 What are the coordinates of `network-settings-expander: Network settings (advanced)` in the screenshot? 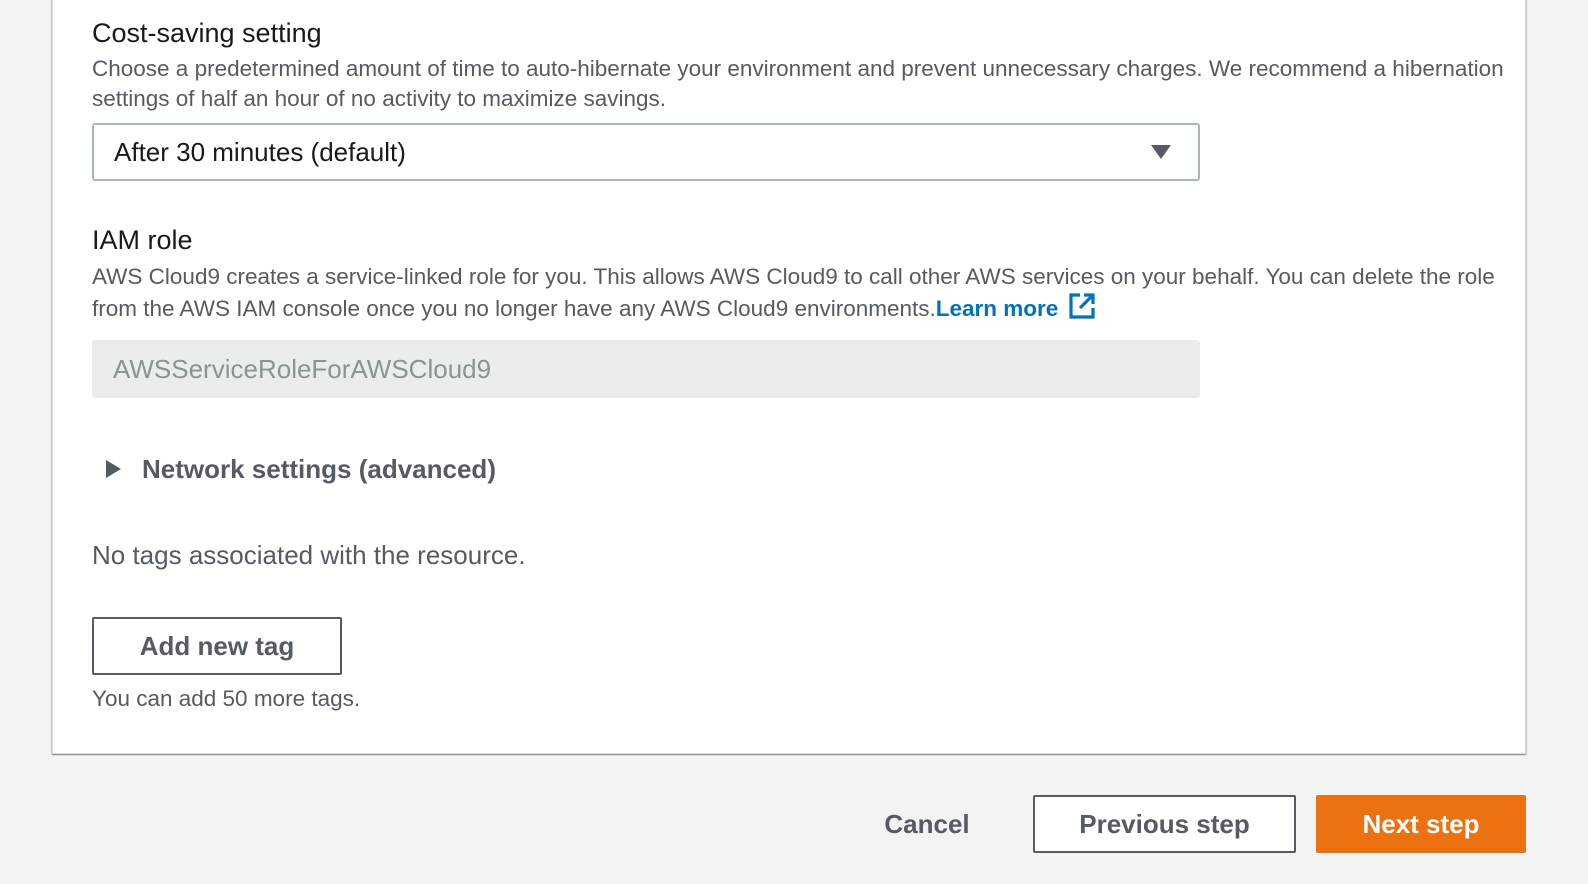 It's located at (298, 469).